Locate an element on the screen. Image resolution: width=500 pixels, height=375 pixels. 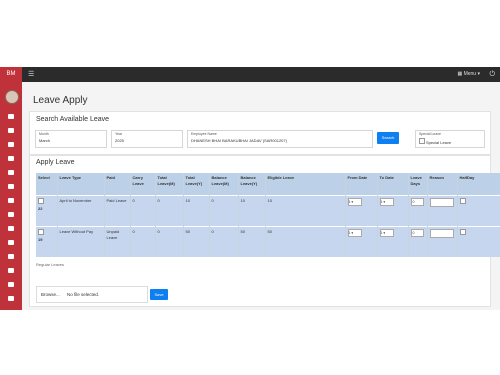
menu-dropdown: ▦ Menu ▾ is located at coordinates (468, 74).